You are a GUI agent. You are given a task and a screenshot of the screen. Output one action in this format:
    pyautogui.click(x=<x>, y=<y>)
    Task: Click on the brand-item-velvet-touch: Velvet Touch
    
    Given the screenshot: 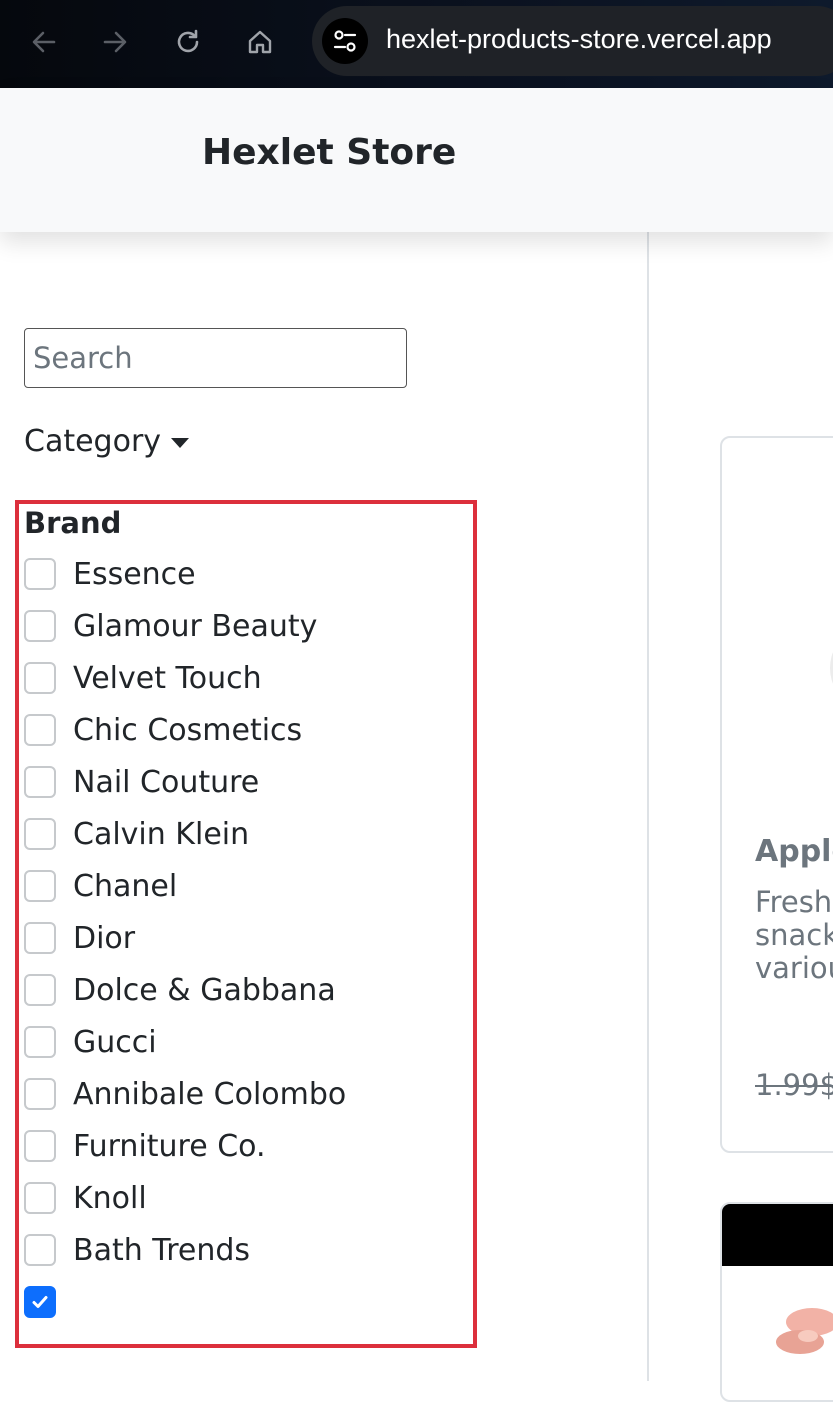 What is the action you would take?
    pyautogui.click(x=244, y=678)
    